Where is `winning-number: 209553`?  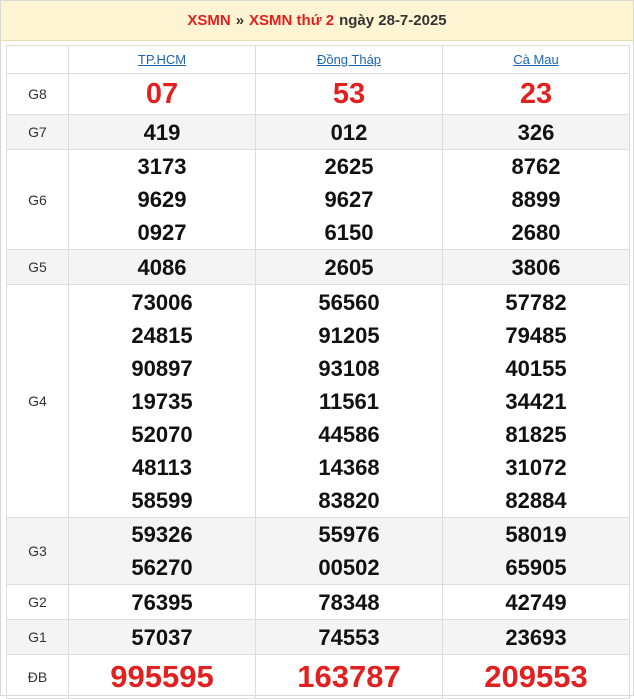
winning-number: 209553 is located at coordinates (536, 676).